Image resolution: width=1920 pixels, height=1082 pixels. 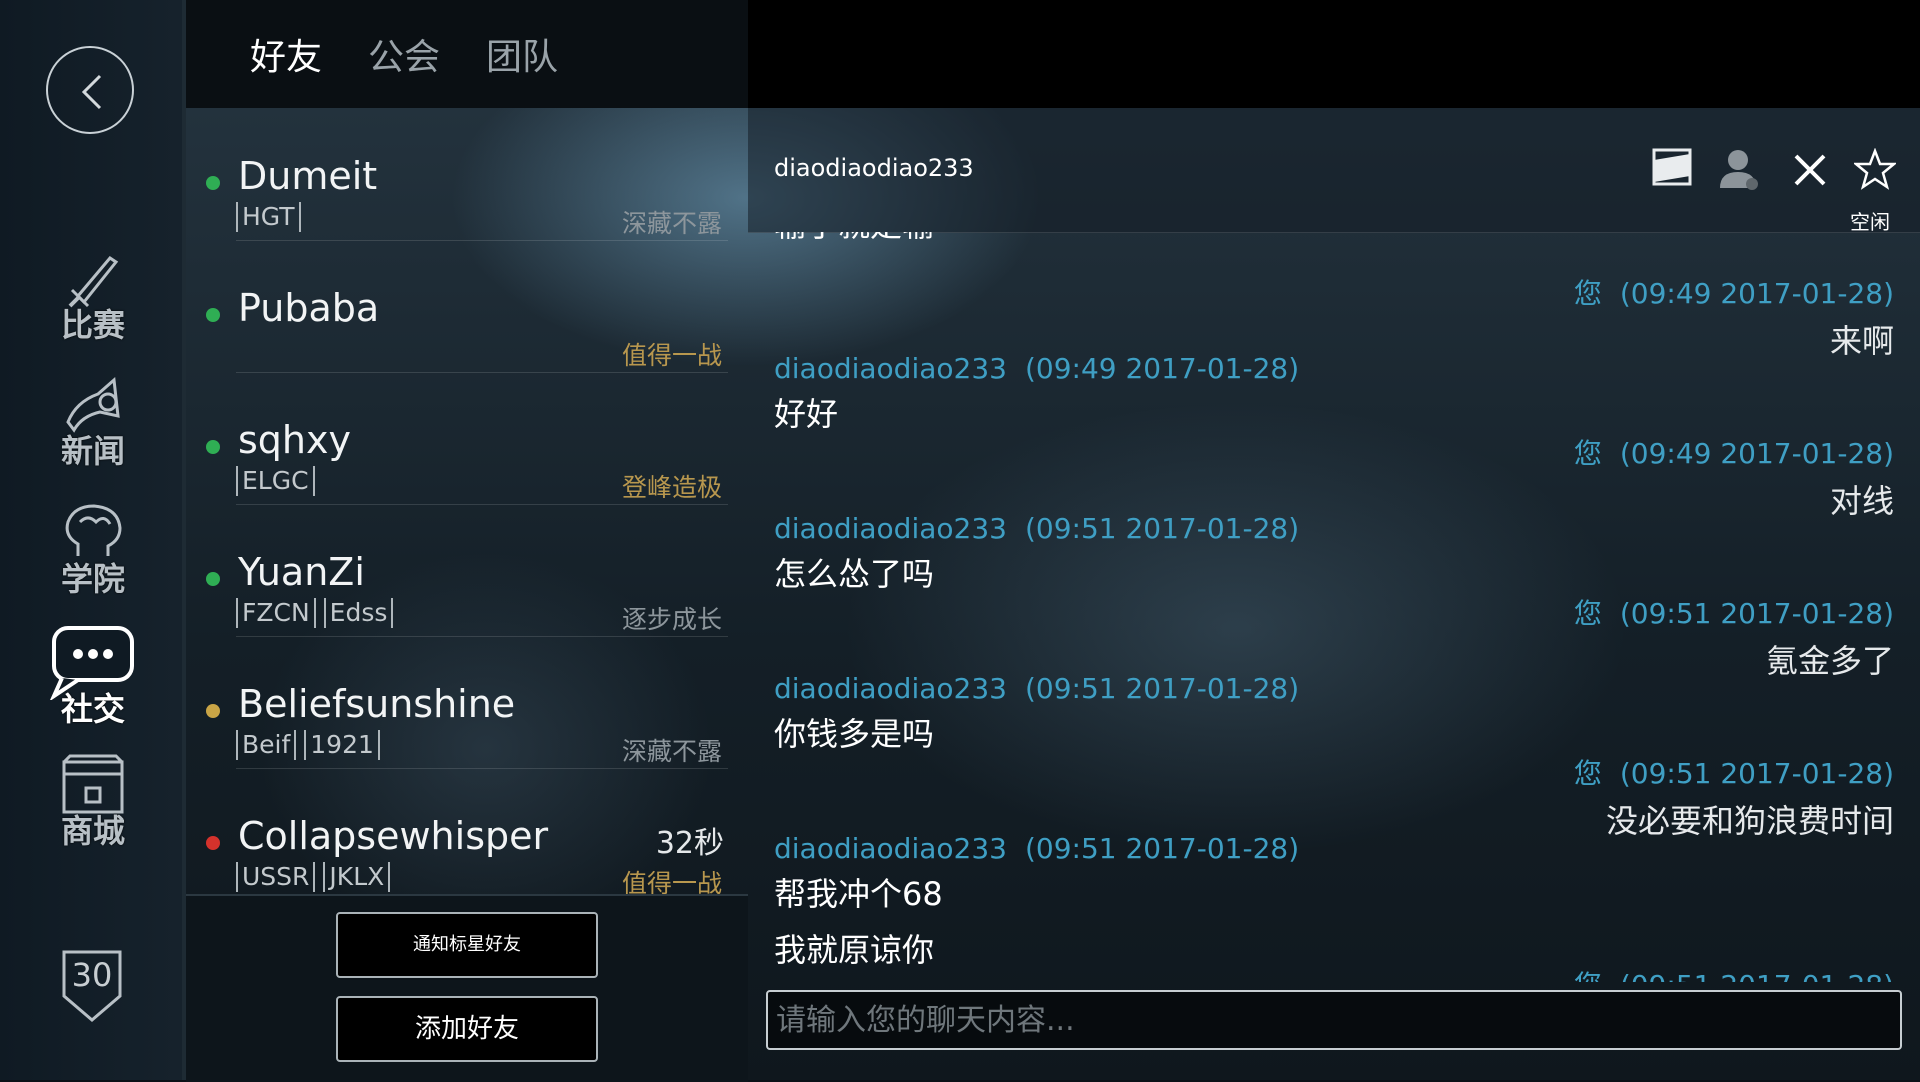 What do you see at coordinates (358, 613) in the screenshot?
I see `clan-tag: Edss` at bounding box center [358, 613].